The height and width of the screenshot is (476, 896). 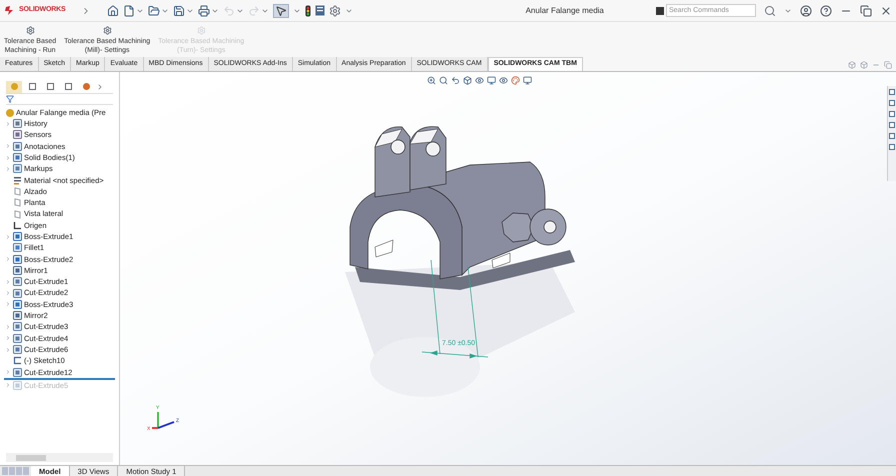 What do you see at coordinates (770, 10) in the screenshot?
I see `search-icon` at bounding box center [770, 10].